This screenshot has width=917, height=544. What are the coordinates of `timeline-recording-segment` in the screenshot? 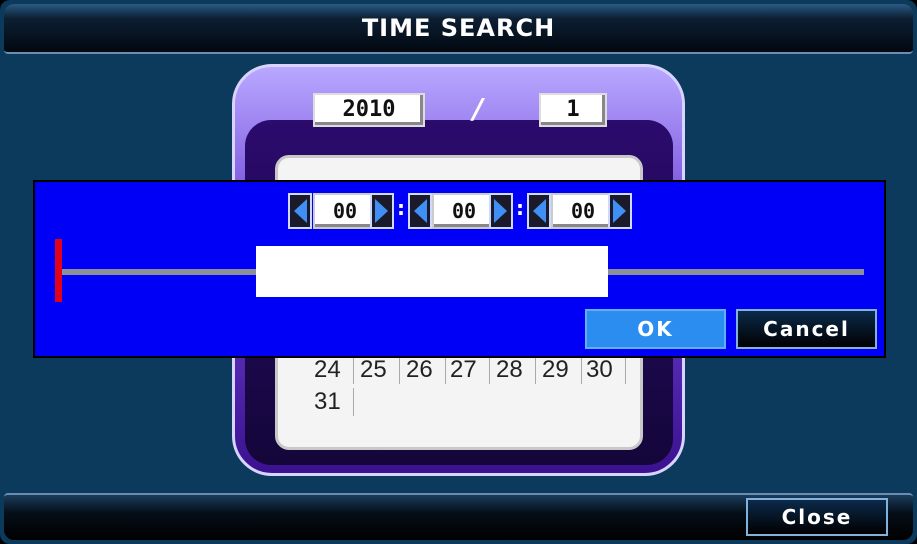 It's located at (432, 271).